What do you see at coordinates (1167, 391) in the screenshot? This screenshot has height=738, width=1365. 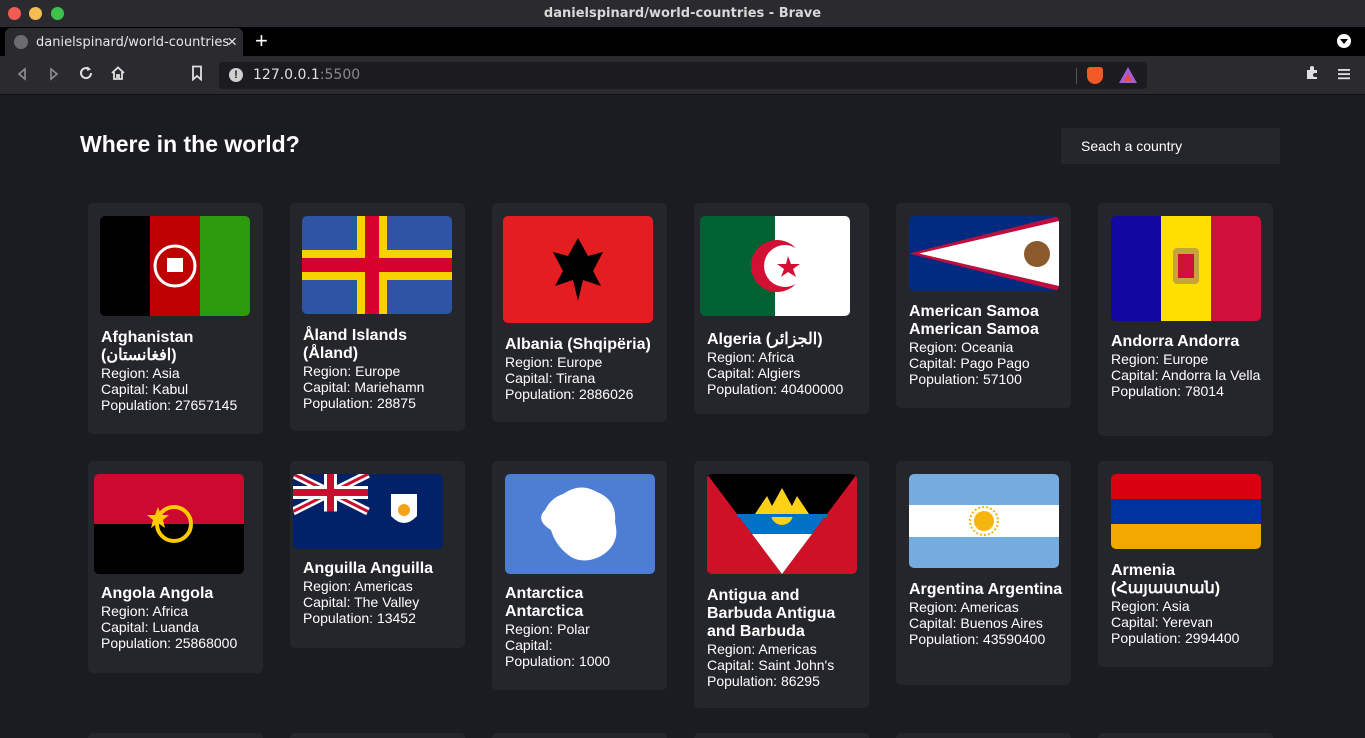 I see `country-population: Population: 78014` at bounding box center [1167, 391].